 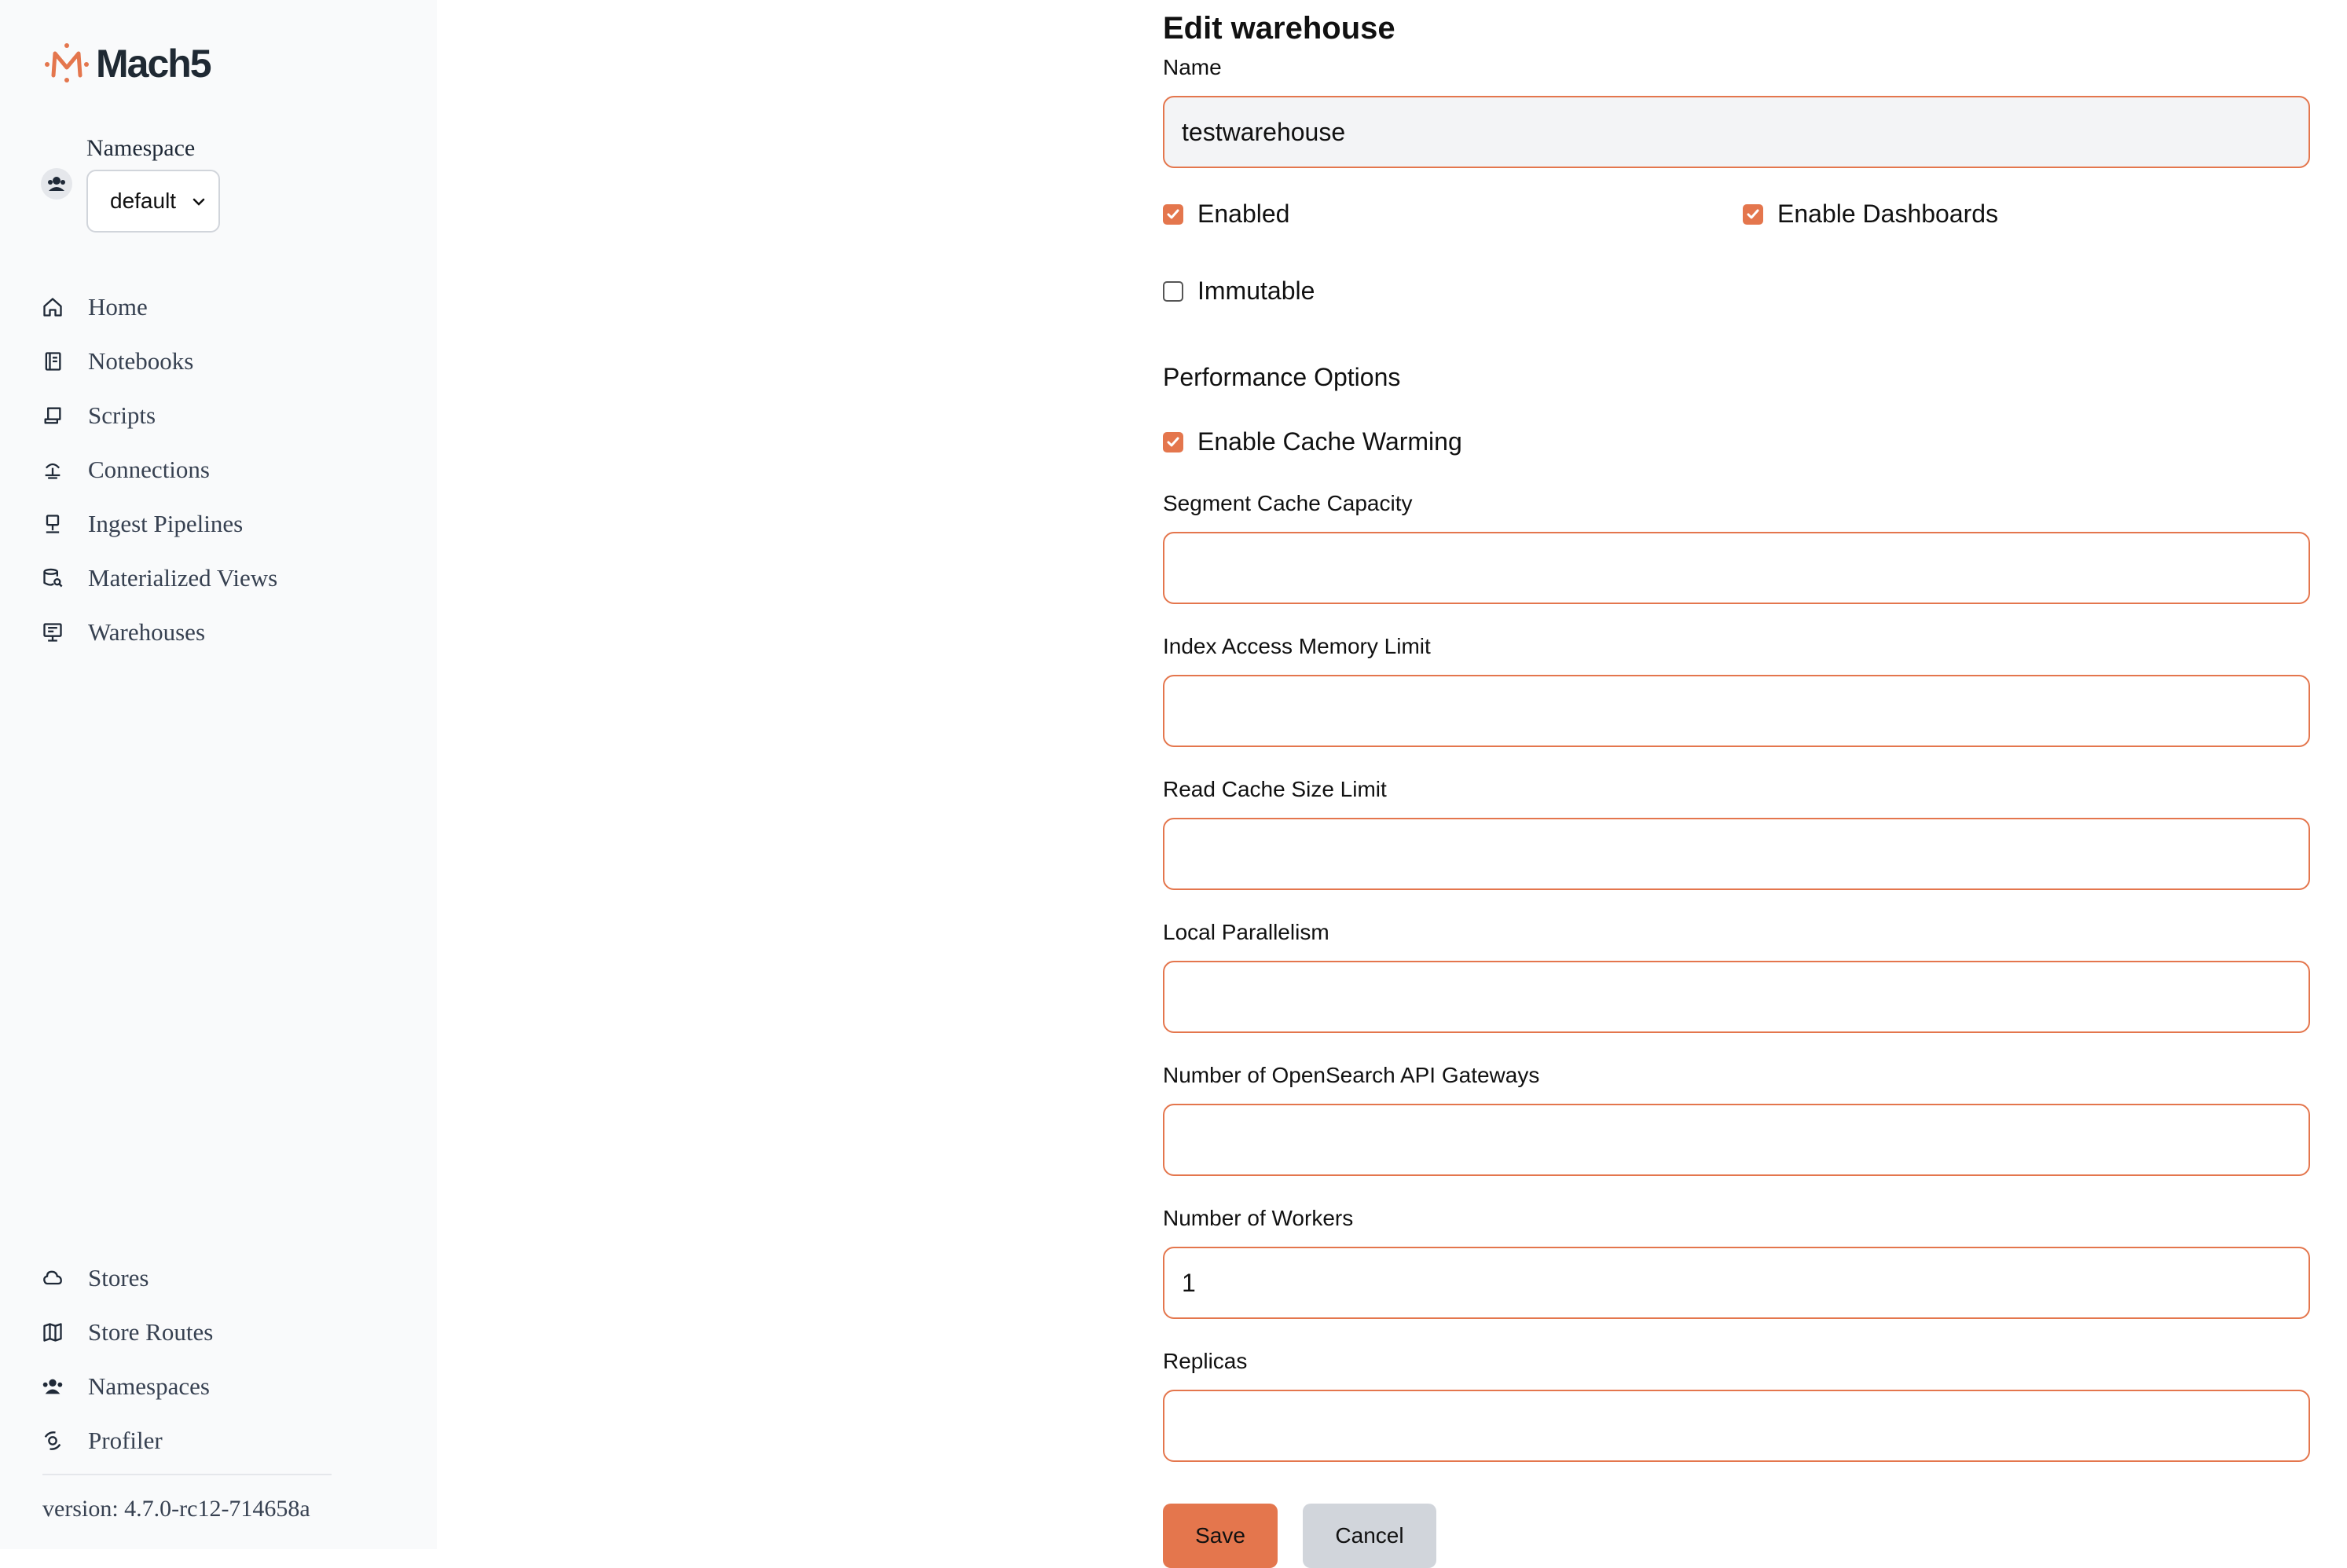 I want to click on nav-item-warehouses: Warehouses, so click(x=159, y=632).